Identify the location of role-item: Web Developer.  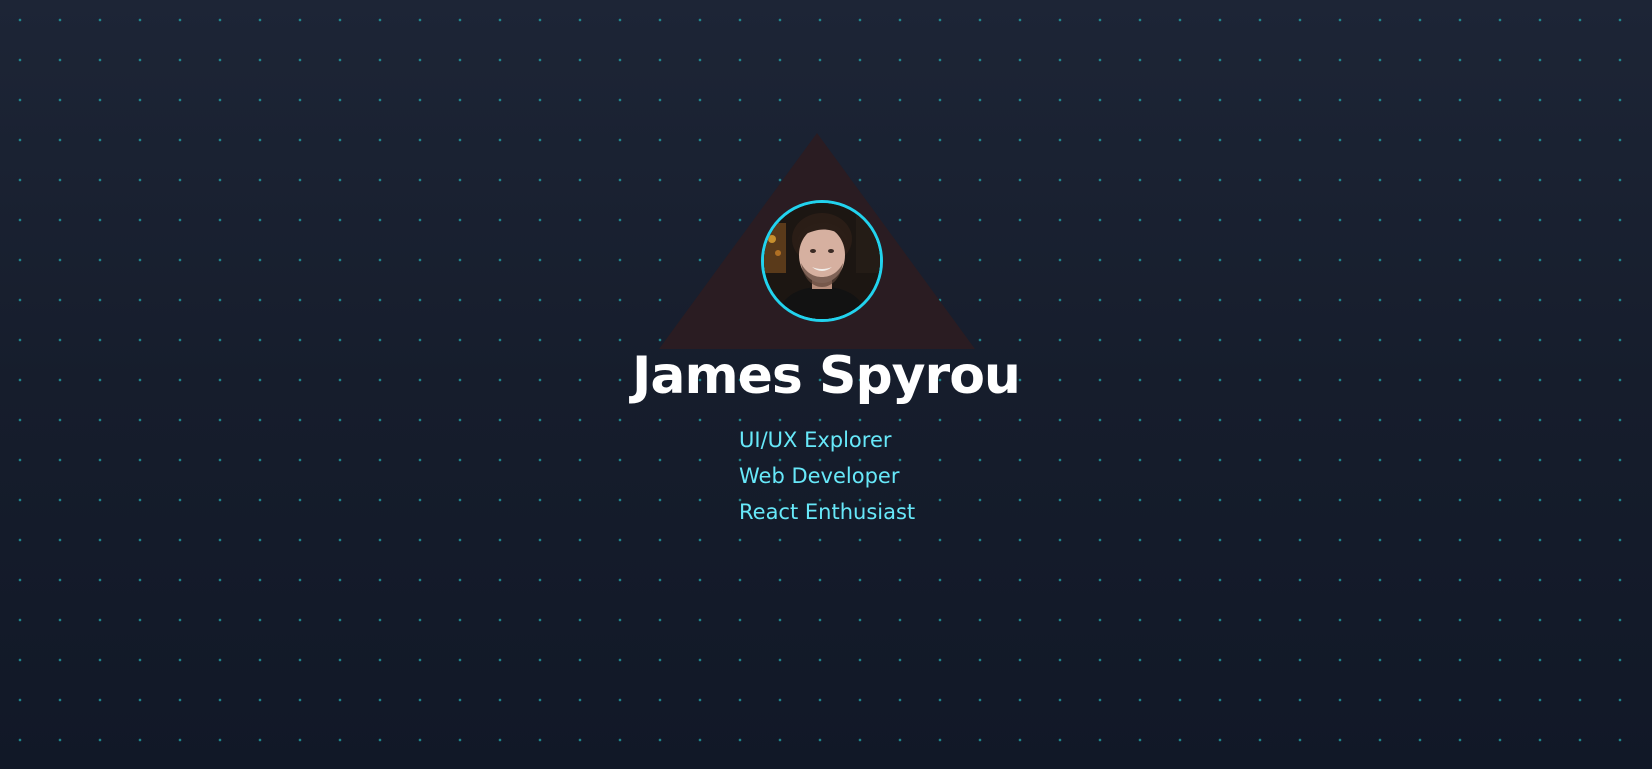
(819, 476).